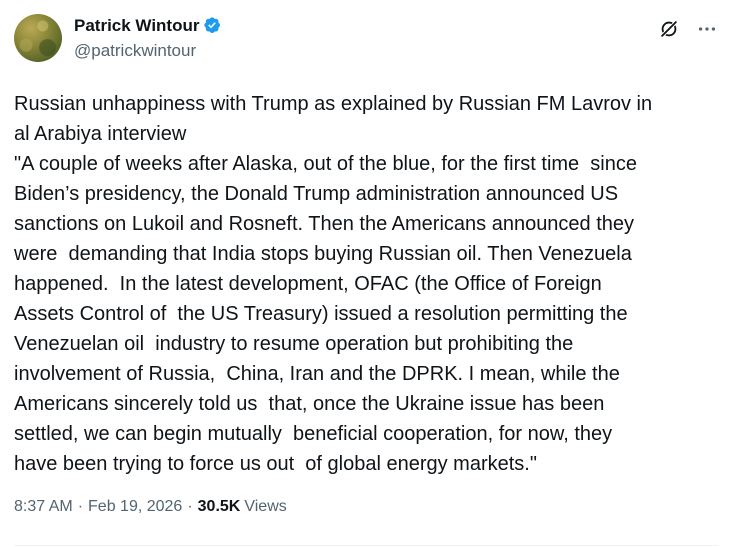  Describe the element at coordinates (707, 29) in the screenshot. I see `more-options-icon` at that location.